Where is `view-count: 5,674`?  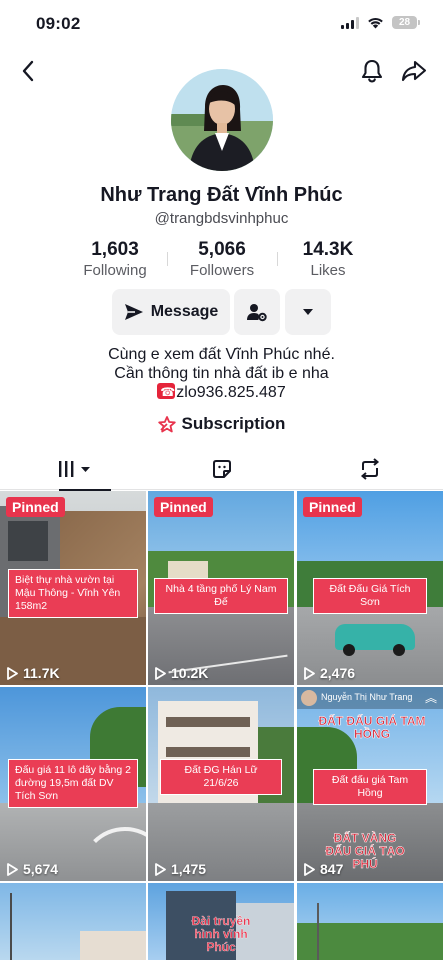 view-count: 5,674 is located at coordinates (32, 869).